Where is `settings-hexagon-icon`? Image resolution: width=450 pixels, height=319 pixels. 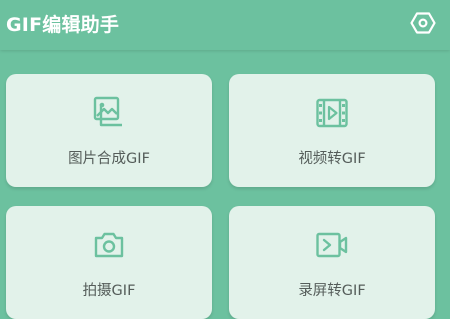
settings-hexagon-icon is located at coordinates (423, 23).